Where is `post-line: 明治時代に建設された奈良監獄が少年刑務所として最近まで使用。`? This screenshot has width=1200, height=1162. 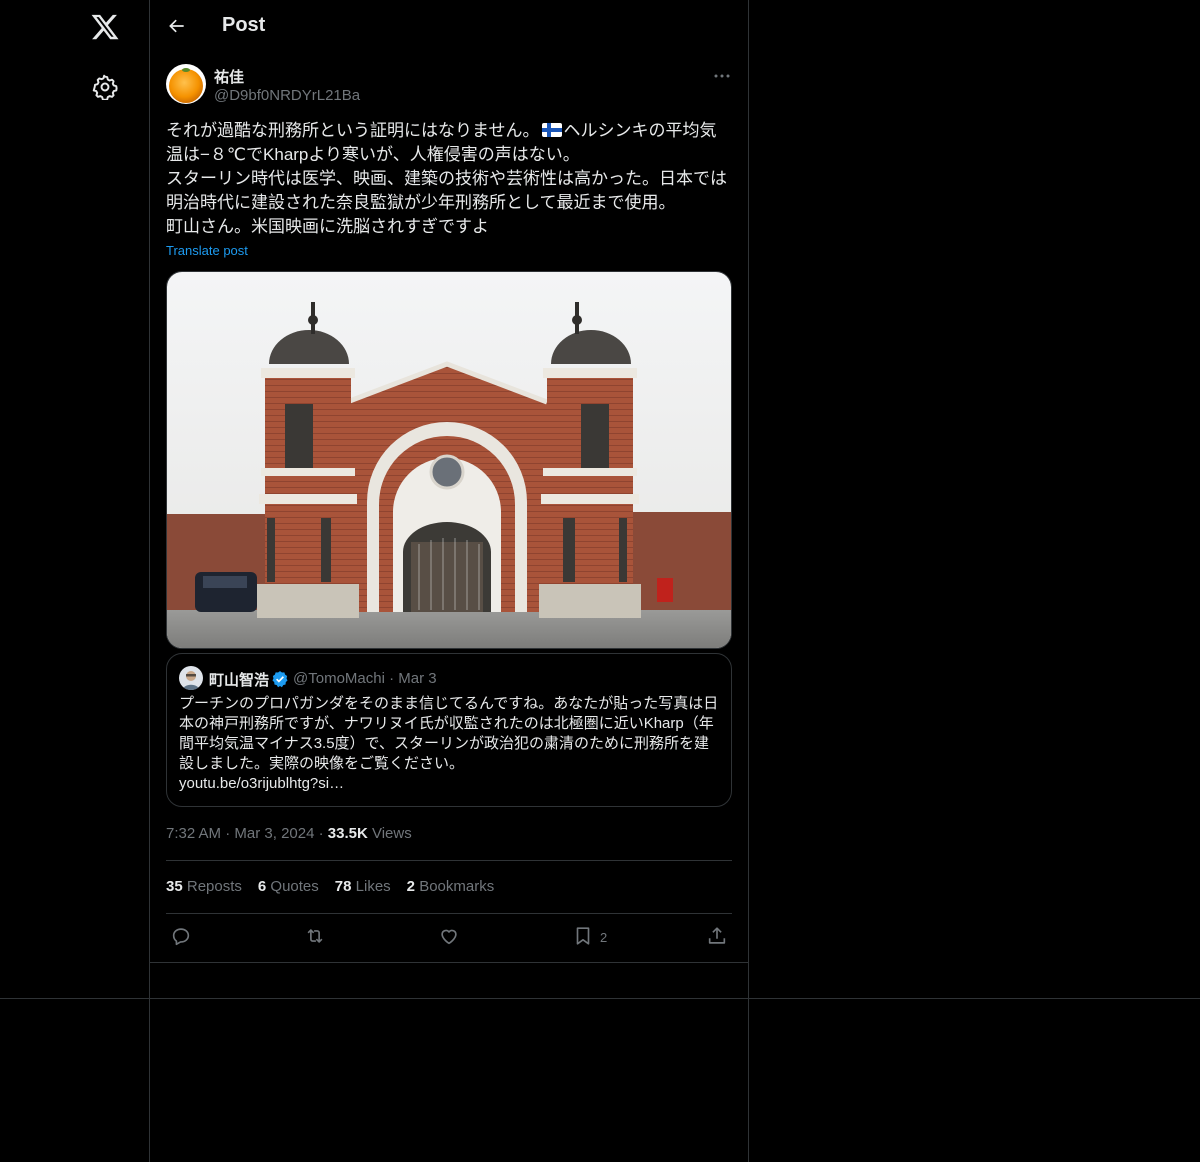 post-line: 明治時代に建設された奈良監獄が少年刑務所として最近まで使用。 is located at coordinates (421, 202).